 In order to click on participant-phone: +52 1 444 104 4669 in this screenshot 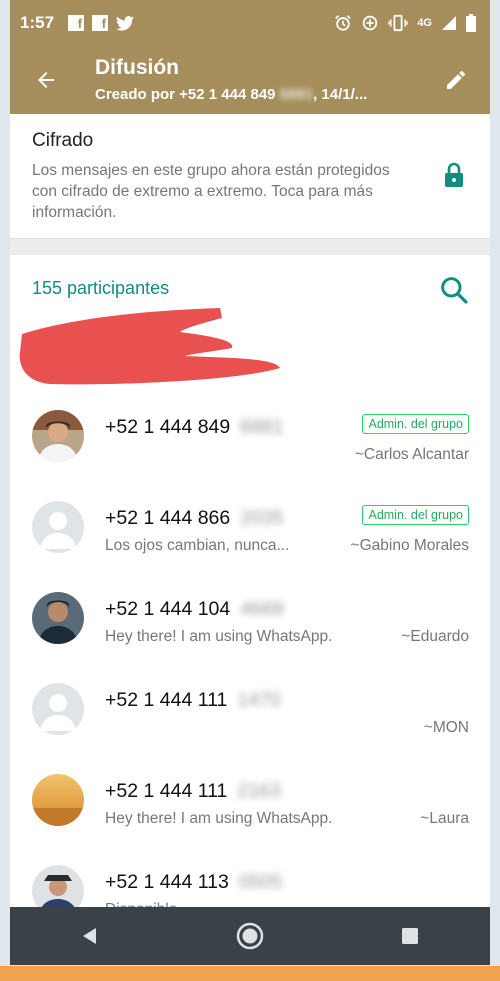, I will do `click(194, 609)`.